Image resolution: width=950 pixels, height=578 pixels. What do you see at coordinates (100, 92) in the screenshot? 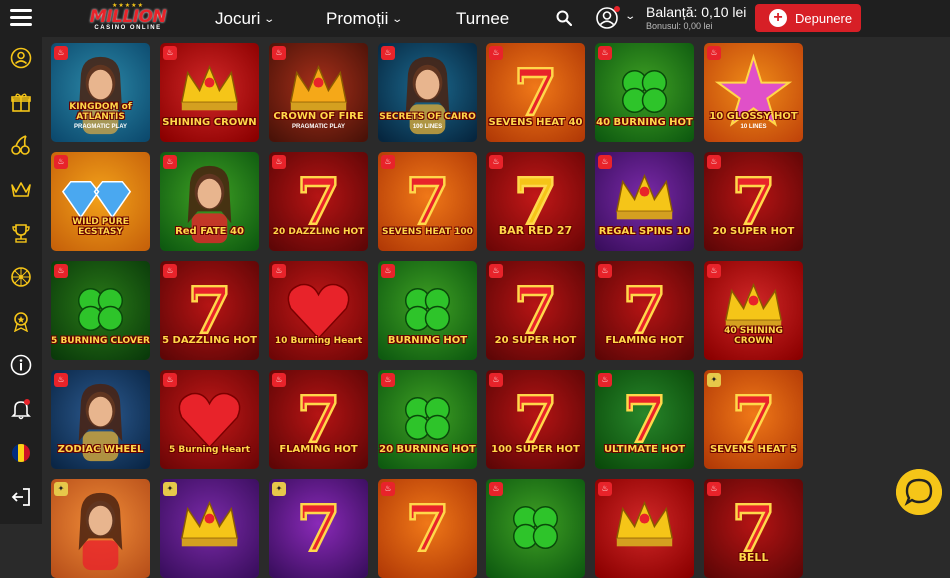
I see `game-tile: ♨ KINGDOM of ATLANTIS PRAGMATIC PLAY` at bounding box center [100, 92].